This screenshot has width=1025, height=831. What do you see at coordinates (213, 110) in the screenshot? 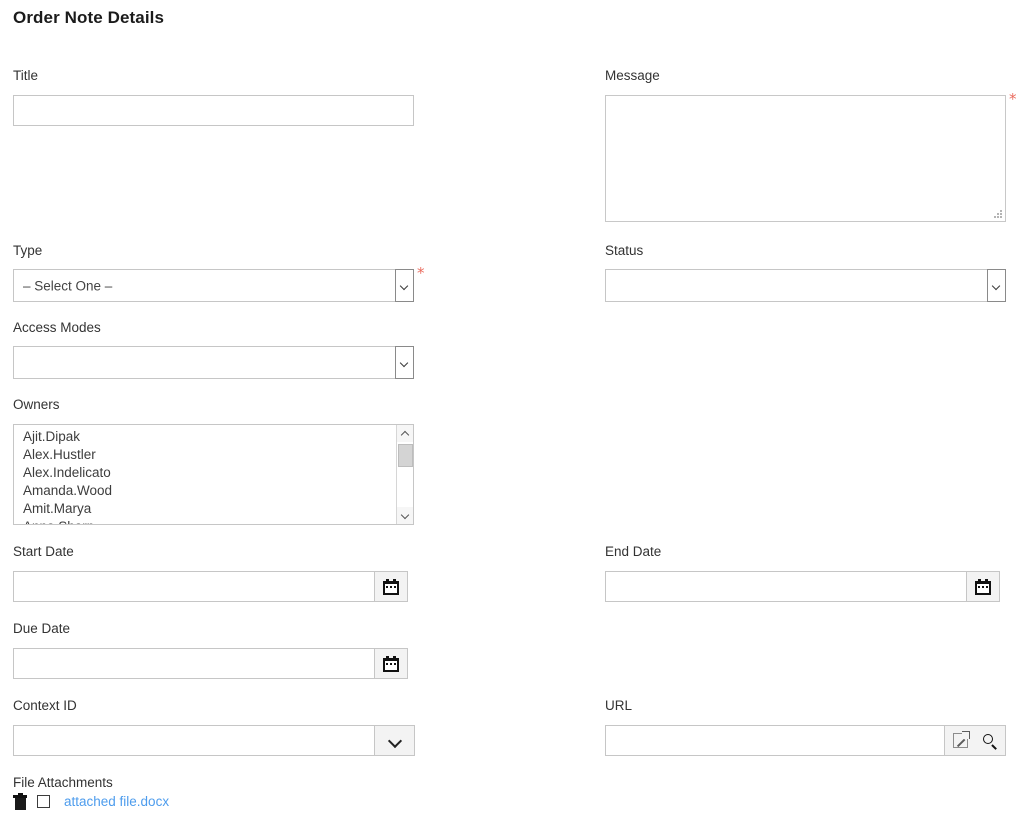
I see `title-input` at bounding box center [213, 110].